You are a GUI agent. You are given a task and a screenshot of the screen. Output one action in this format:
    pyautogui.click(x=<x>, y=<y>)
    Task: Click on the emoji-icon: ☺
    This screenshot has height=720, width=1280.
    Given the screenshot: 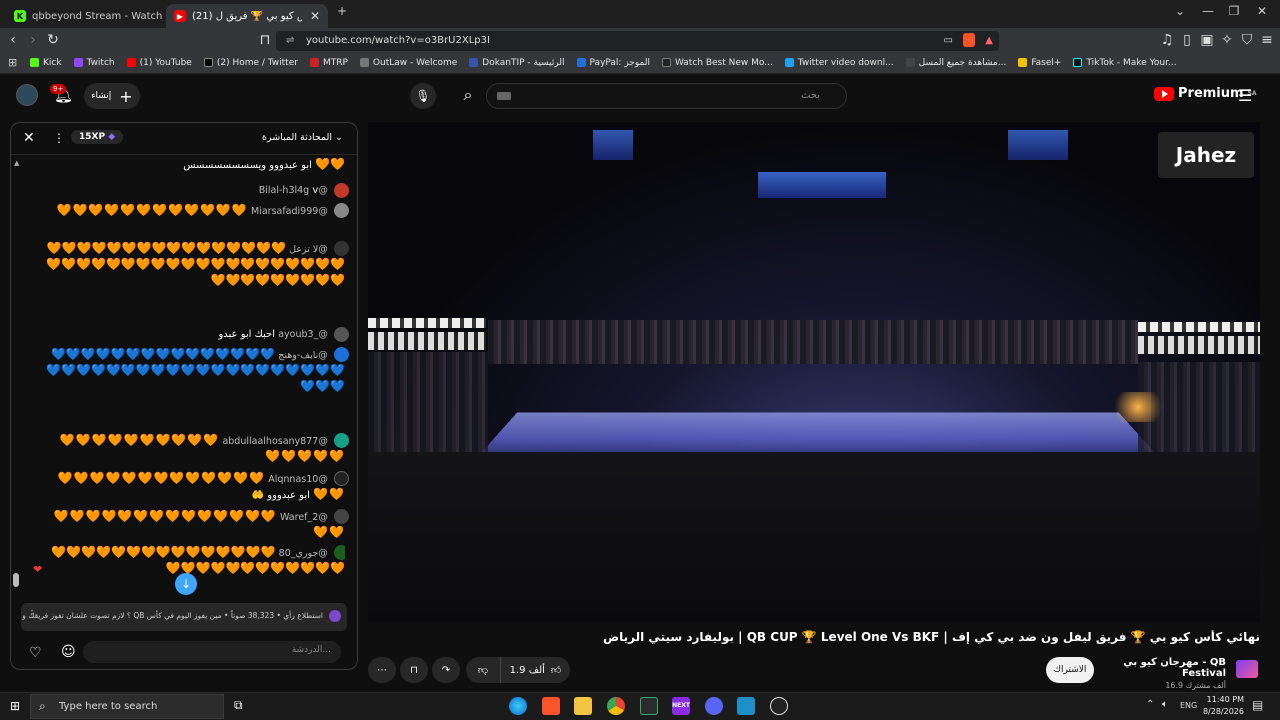 What is the action you would take?
    pyautogui.click(x=68, y=652)
    